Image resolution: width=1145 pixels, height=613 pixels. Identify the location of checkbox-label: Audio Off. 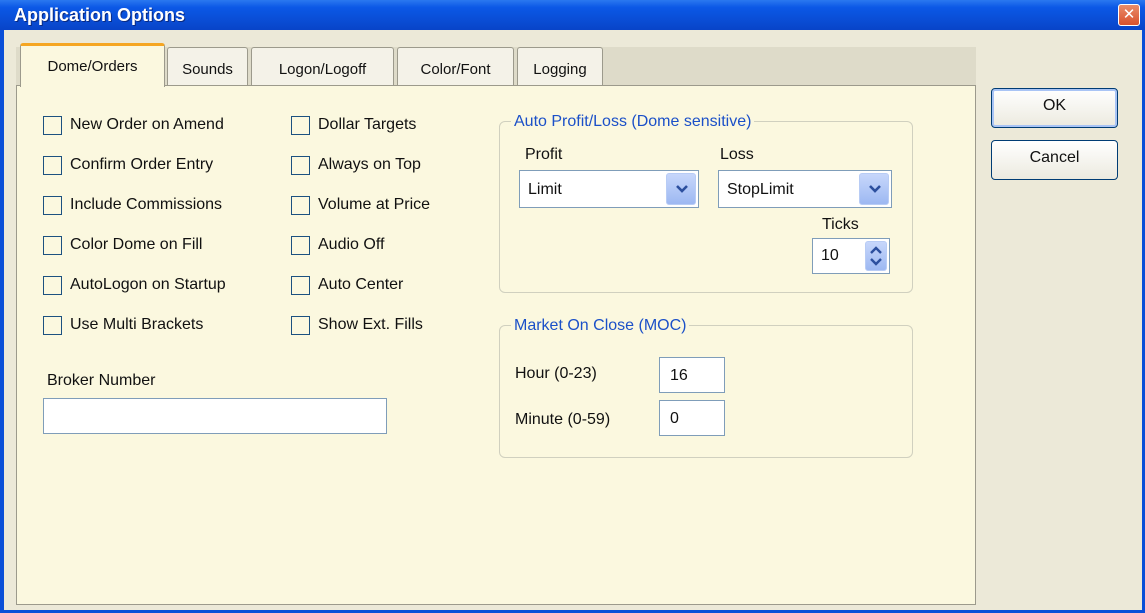
(351, 244).